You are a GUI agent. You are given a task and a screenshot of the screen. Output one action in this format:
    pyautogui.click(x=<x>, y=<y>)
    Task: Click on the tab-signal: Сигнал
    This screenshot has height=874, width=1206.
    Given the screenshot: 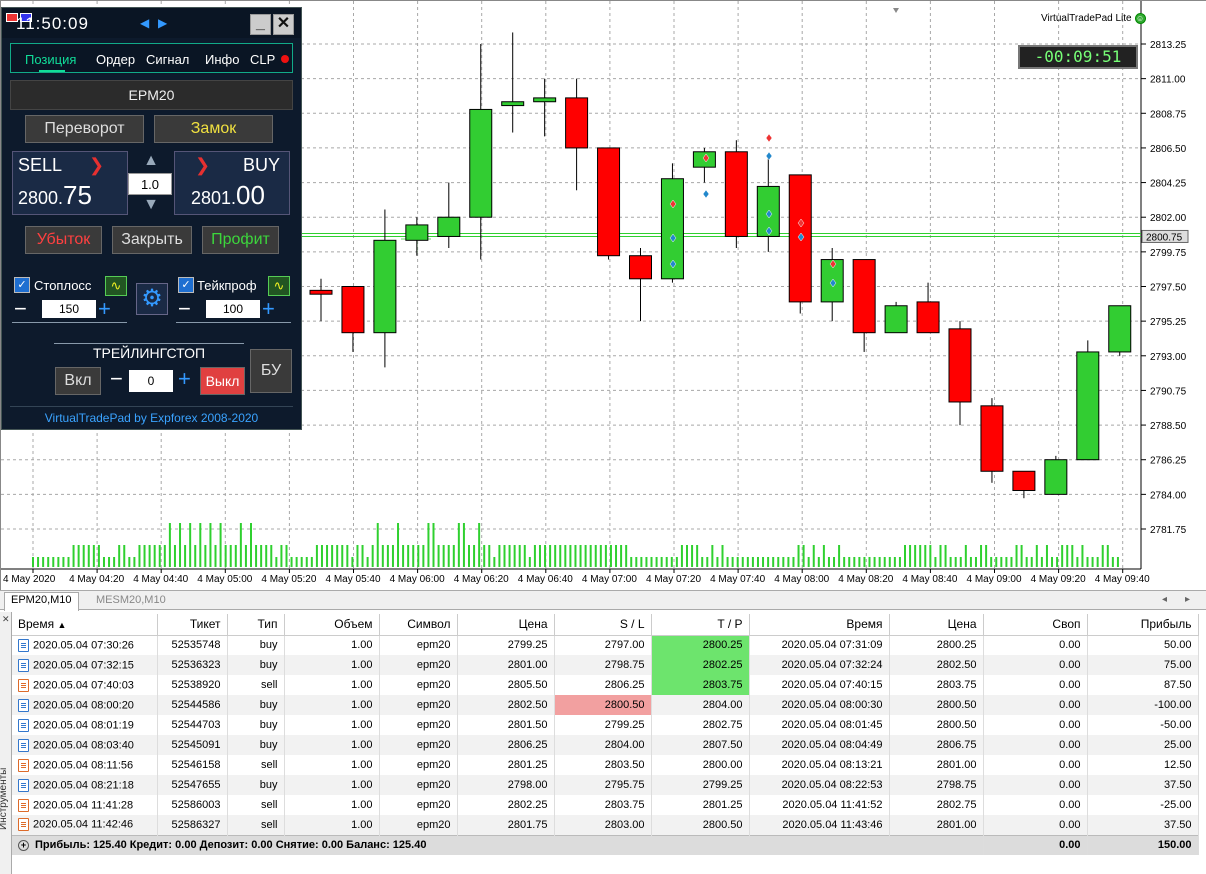 What is the action you would take?
    pyautogui.click(x=167, y=59)
    